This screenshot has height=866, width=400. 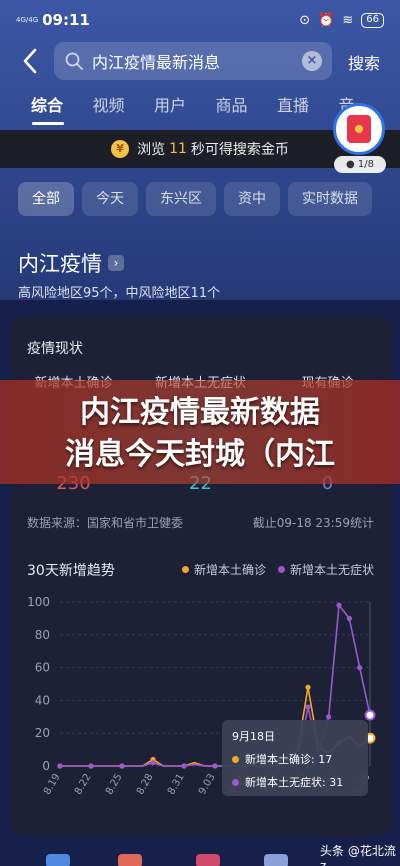 What do you see at coordinates (151, 150) in the screenshot?
I see `coin-prefix: 浏览` at bounding box center [151, 150].